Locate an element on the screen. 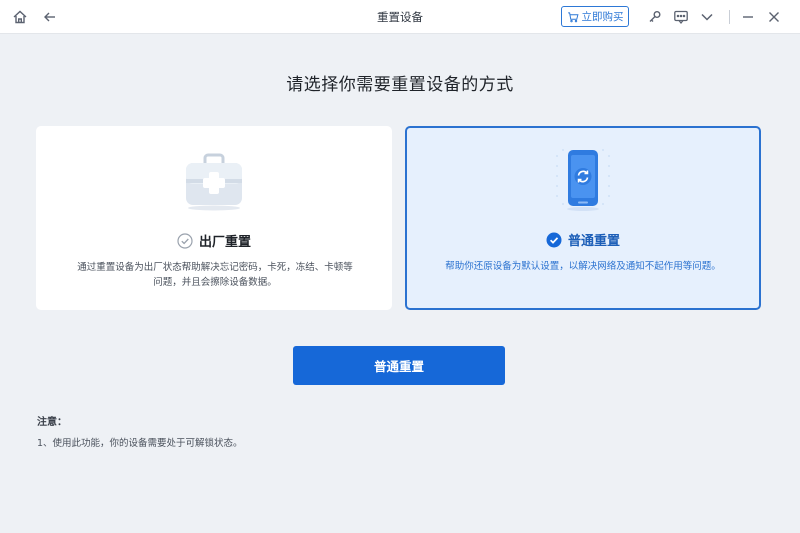 This screenshot has height=533, width=800. toolbox-icon is located at coordinates (214, 182).